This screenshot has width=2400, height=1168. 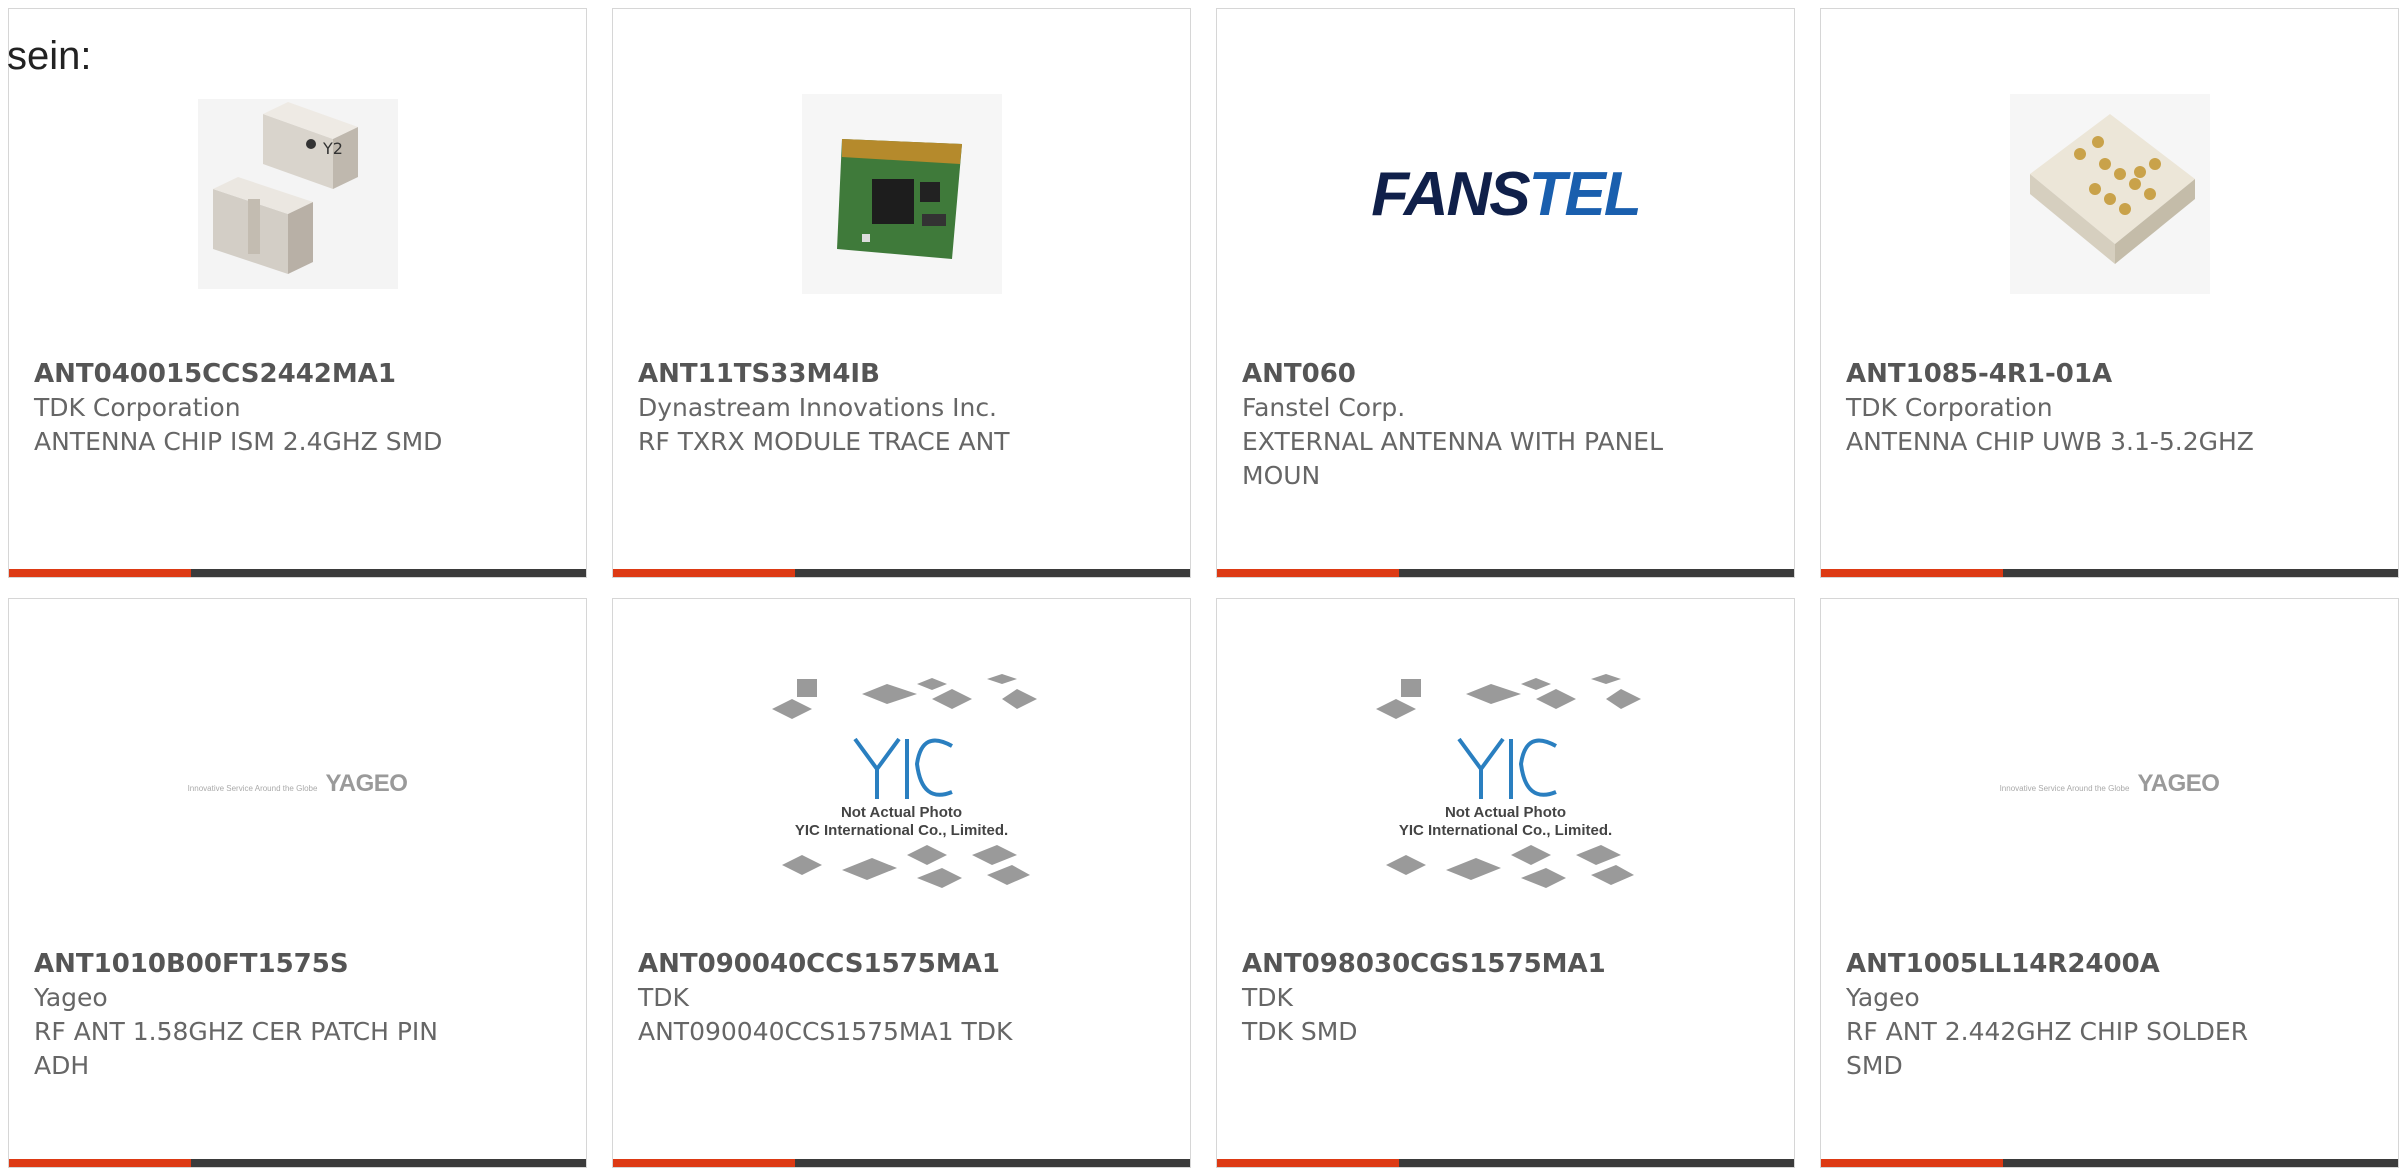 I want to click on part-number: ANT1005LL14R2400A, so click(x=2112, y=964).